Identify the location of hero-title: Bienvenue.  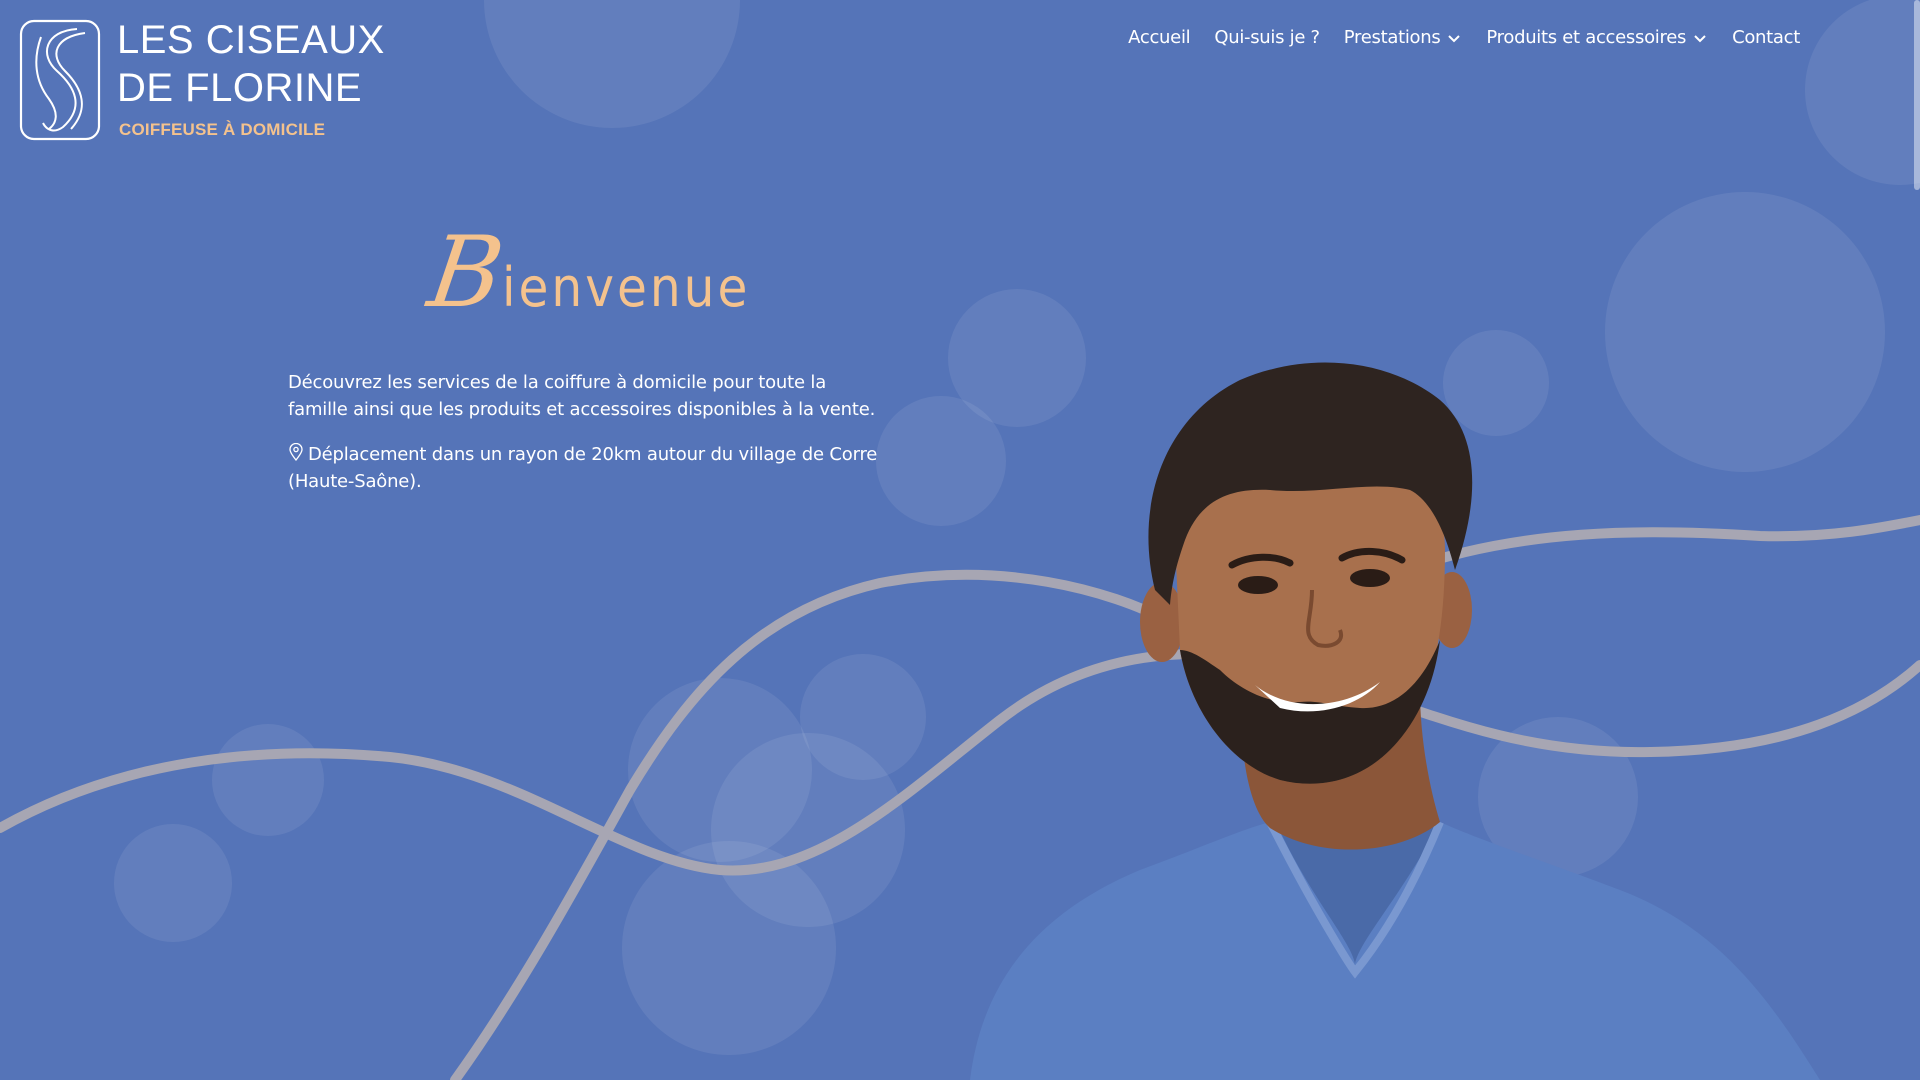
(586, 273).